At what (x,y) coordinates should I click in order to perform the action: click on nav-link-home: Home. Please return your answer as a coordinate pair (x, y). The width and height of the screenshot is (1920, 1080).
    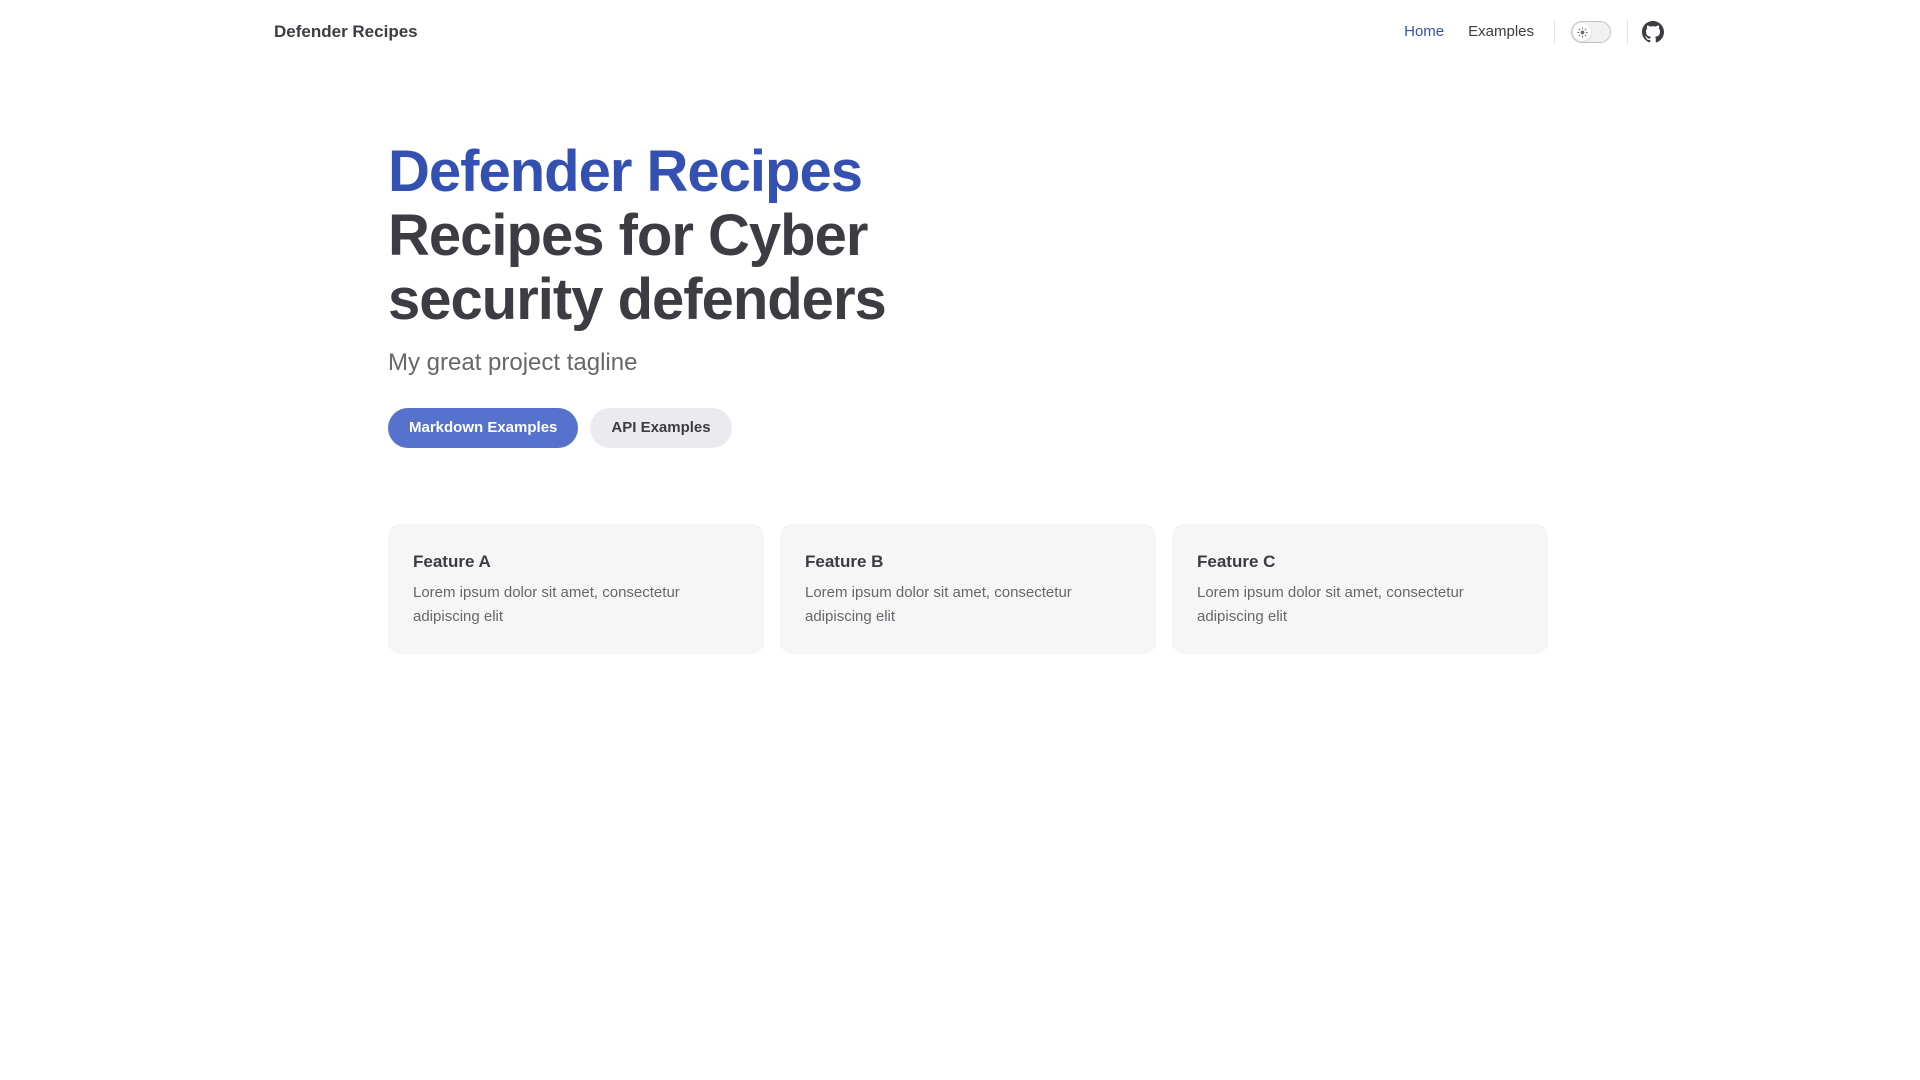
    Looking at the image, I should click on (1424, 32).